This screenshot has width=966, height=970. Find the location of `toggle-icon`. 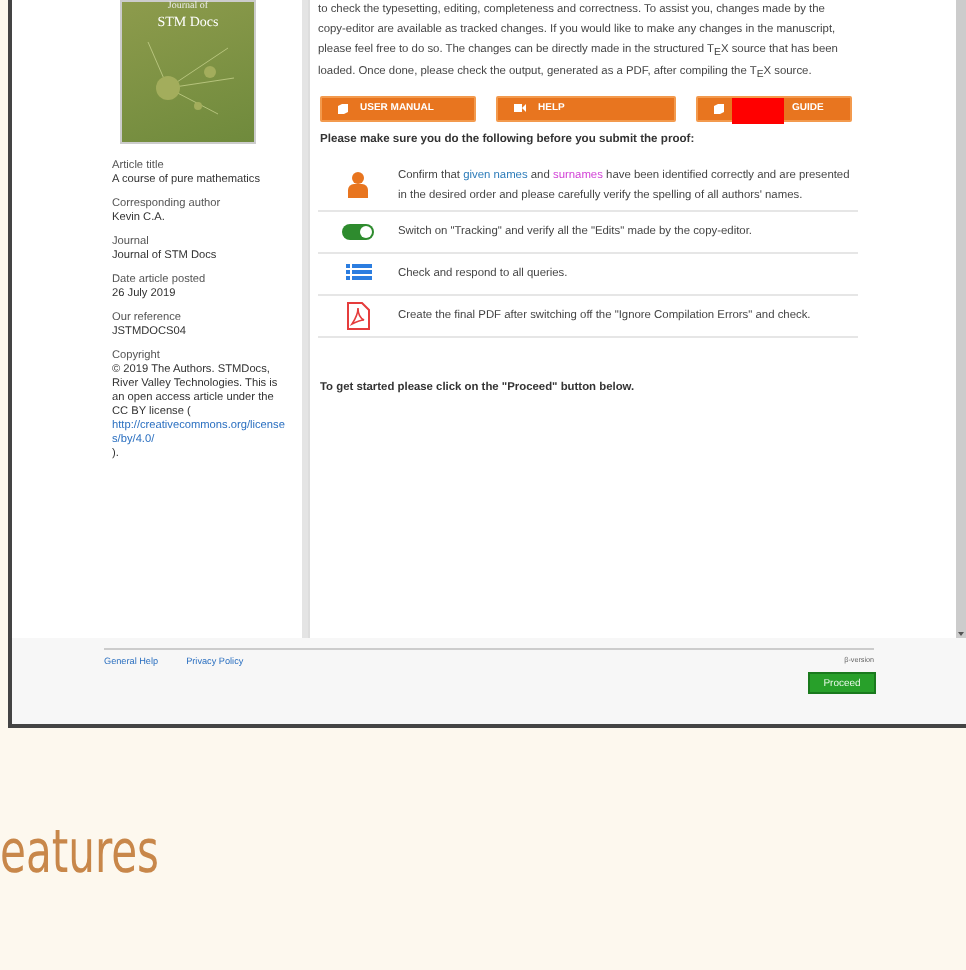

toggle-icon is located at coordinates (358, 231).